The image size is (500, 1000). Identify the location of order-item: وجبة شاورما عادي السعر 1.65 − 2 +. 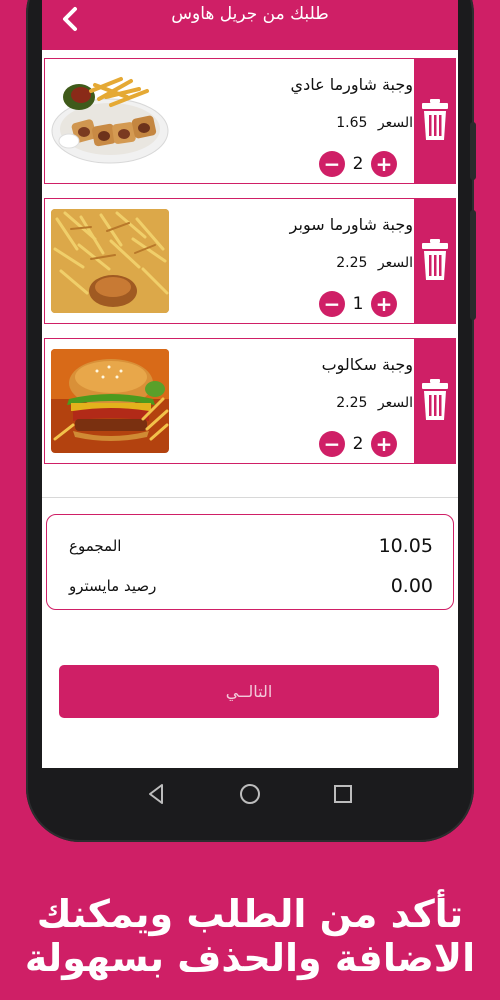
(250, 121).